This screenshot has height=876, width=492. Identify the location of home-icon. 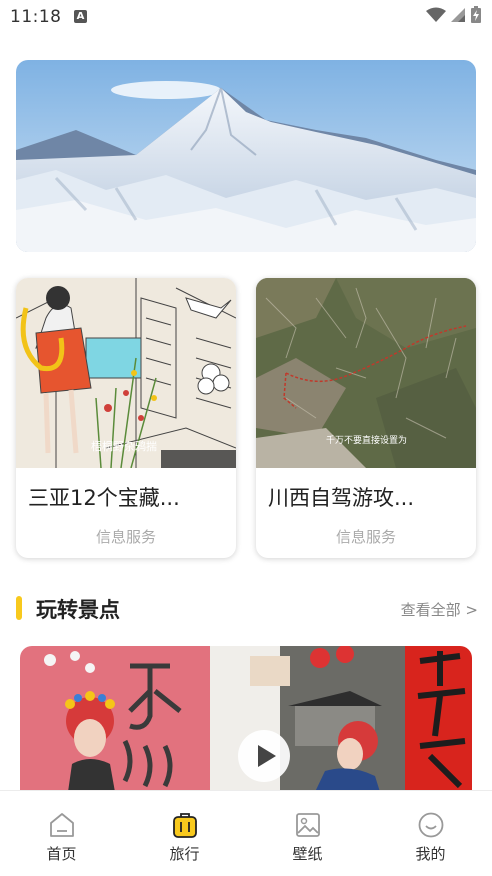
(62, 825).